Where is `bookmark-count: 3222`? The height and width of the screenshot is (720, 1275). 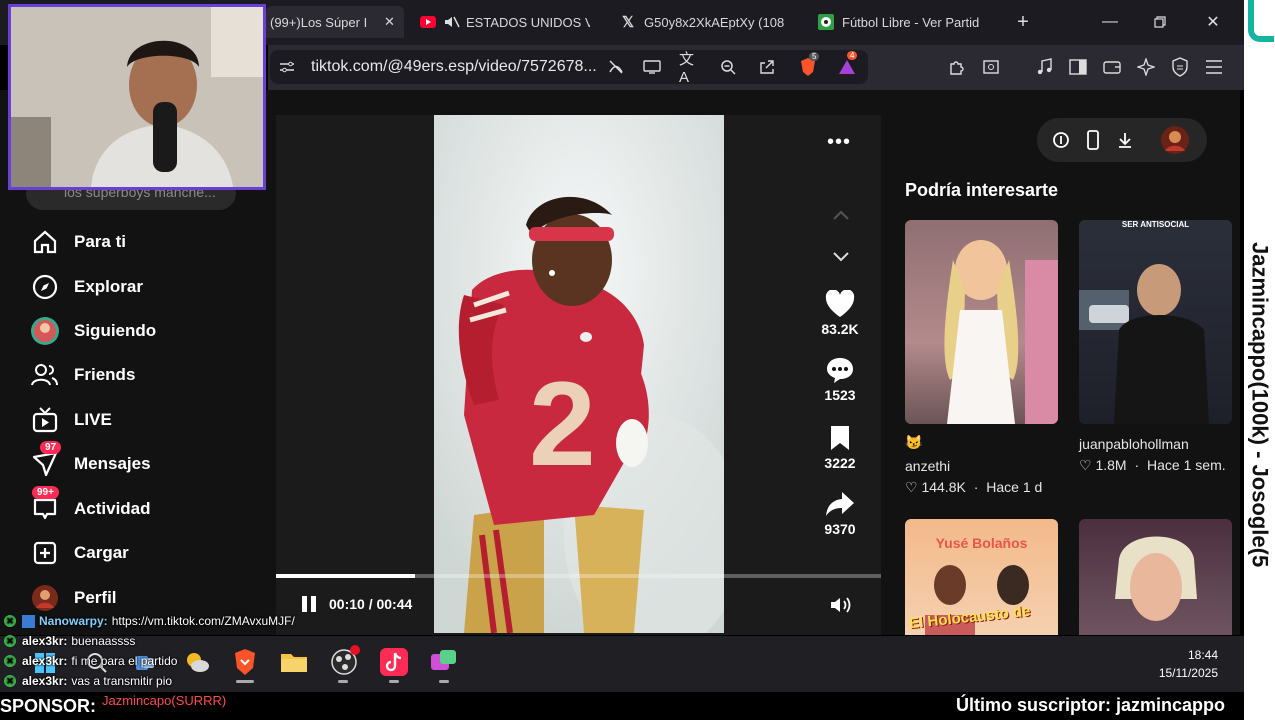
bookmark-count: 3222 is located at coordinates (840, 463).